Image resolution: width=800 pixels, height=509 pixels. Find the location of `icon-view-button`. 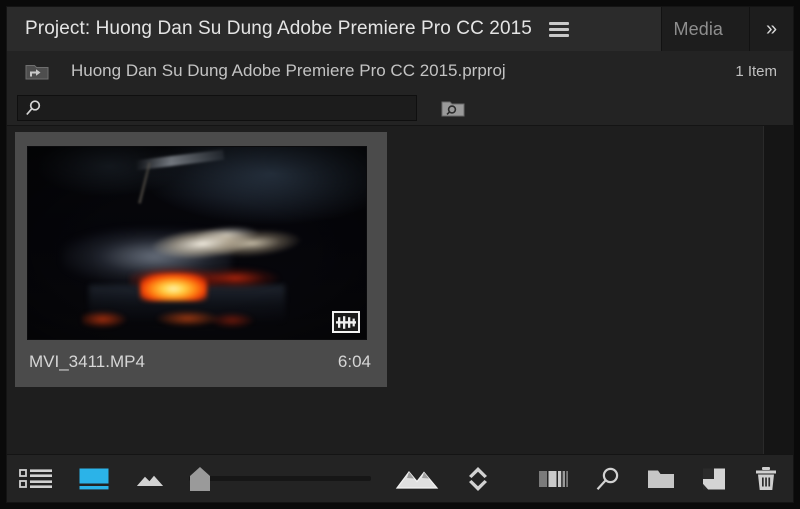

icon-view-button is located at coordinates (94, 479).